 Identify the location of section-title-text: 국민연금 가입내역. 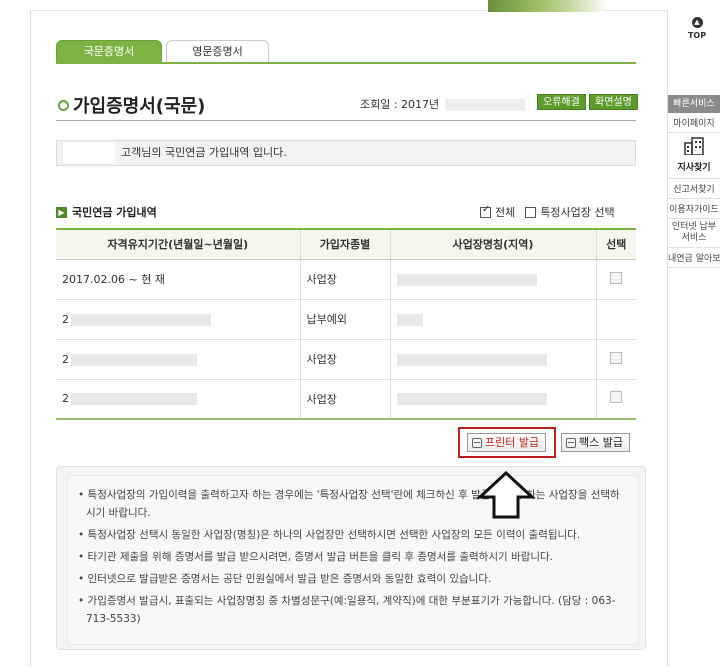
(114, 212).